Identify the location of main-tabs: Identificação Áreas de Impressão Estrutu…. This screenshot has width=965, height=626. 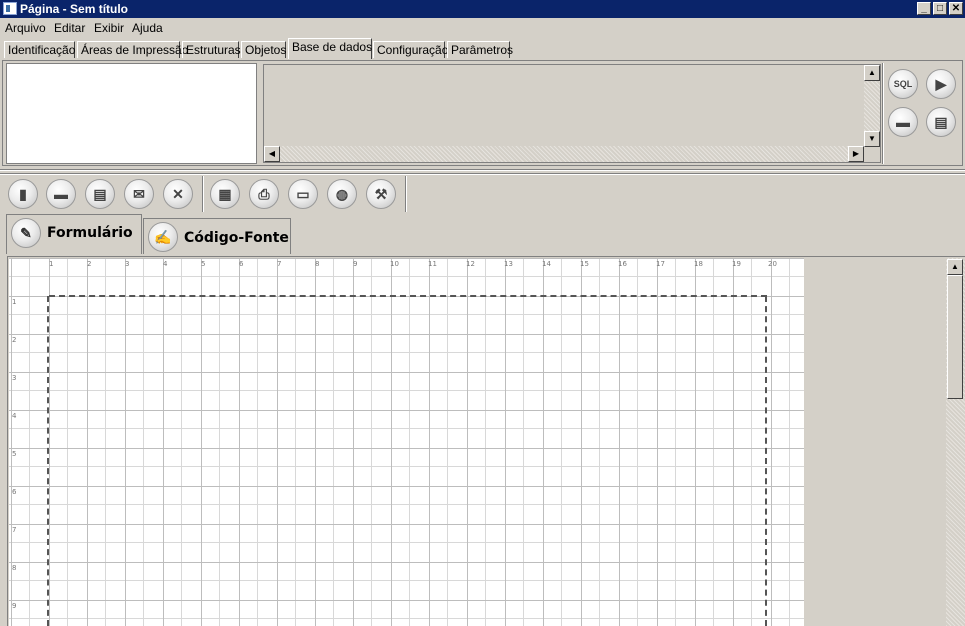
(482, 49).